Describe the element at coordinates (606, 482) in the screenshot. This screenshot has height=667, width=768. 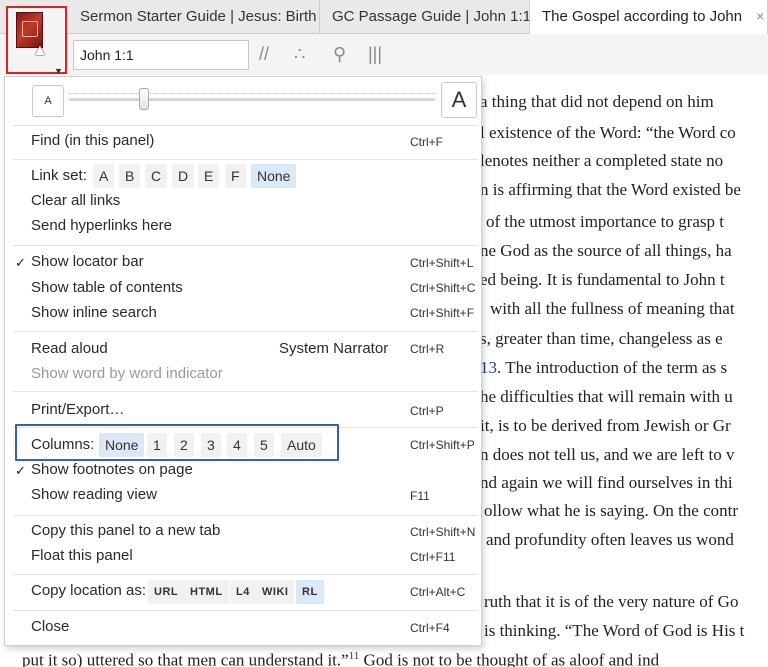
I see `doc-line: nd again we will find ourselves in thi` at that location.